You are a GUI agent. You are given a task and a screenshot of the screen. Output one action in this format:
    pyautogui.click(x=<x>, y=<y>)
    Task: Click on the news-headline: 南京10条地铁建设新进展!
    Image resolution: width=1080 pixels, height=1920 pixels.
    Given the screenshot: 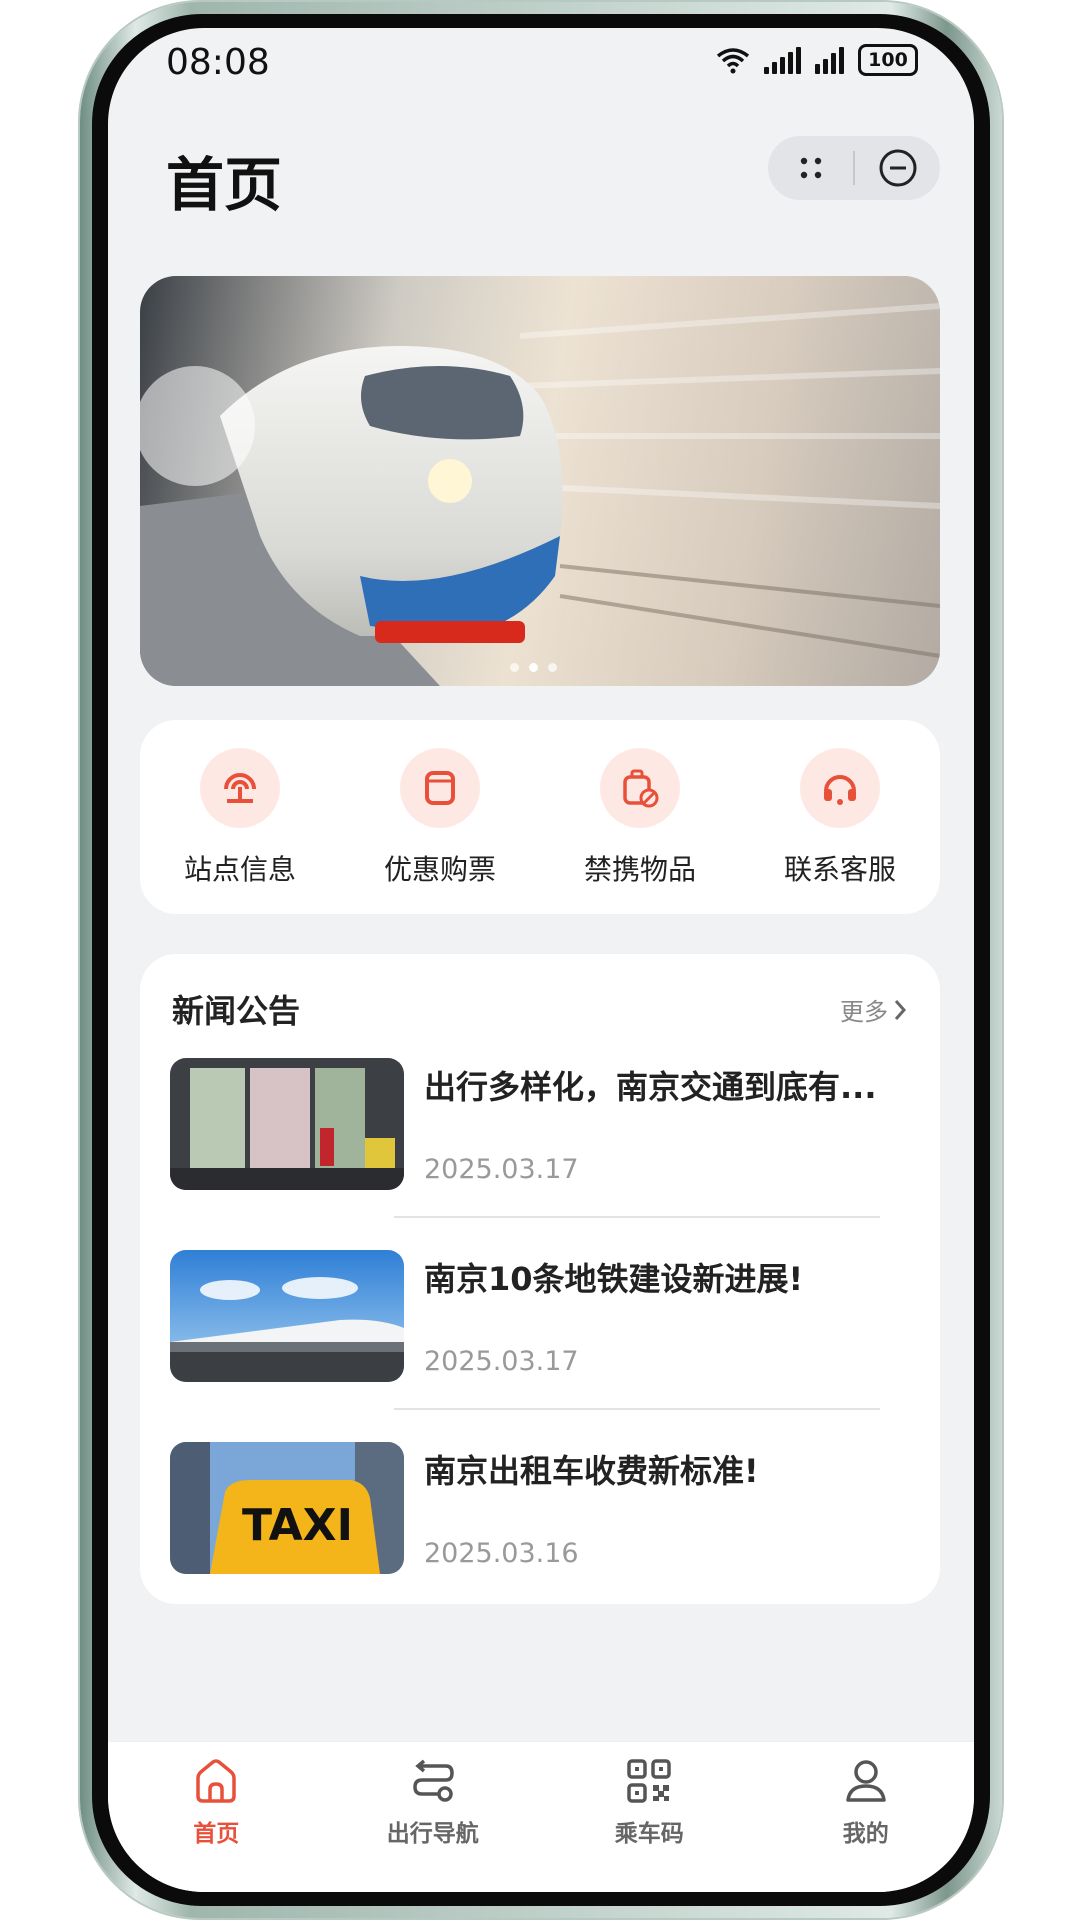 What is the action you would take?
    pyautogui.click(x=614, y=1279)
    